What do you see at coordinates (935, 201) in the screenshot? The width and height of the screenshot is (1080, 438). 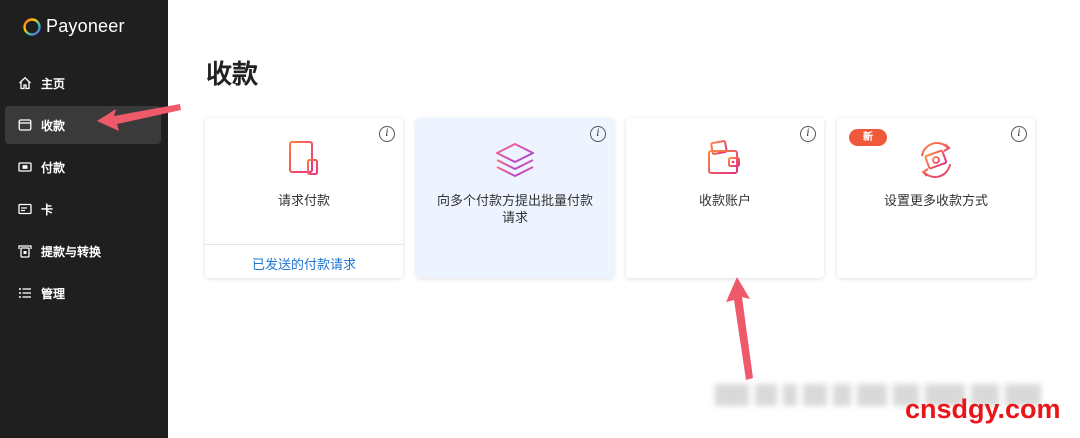 I see `card-label: 设置更多收款方式` at bounding box center [935, 201].